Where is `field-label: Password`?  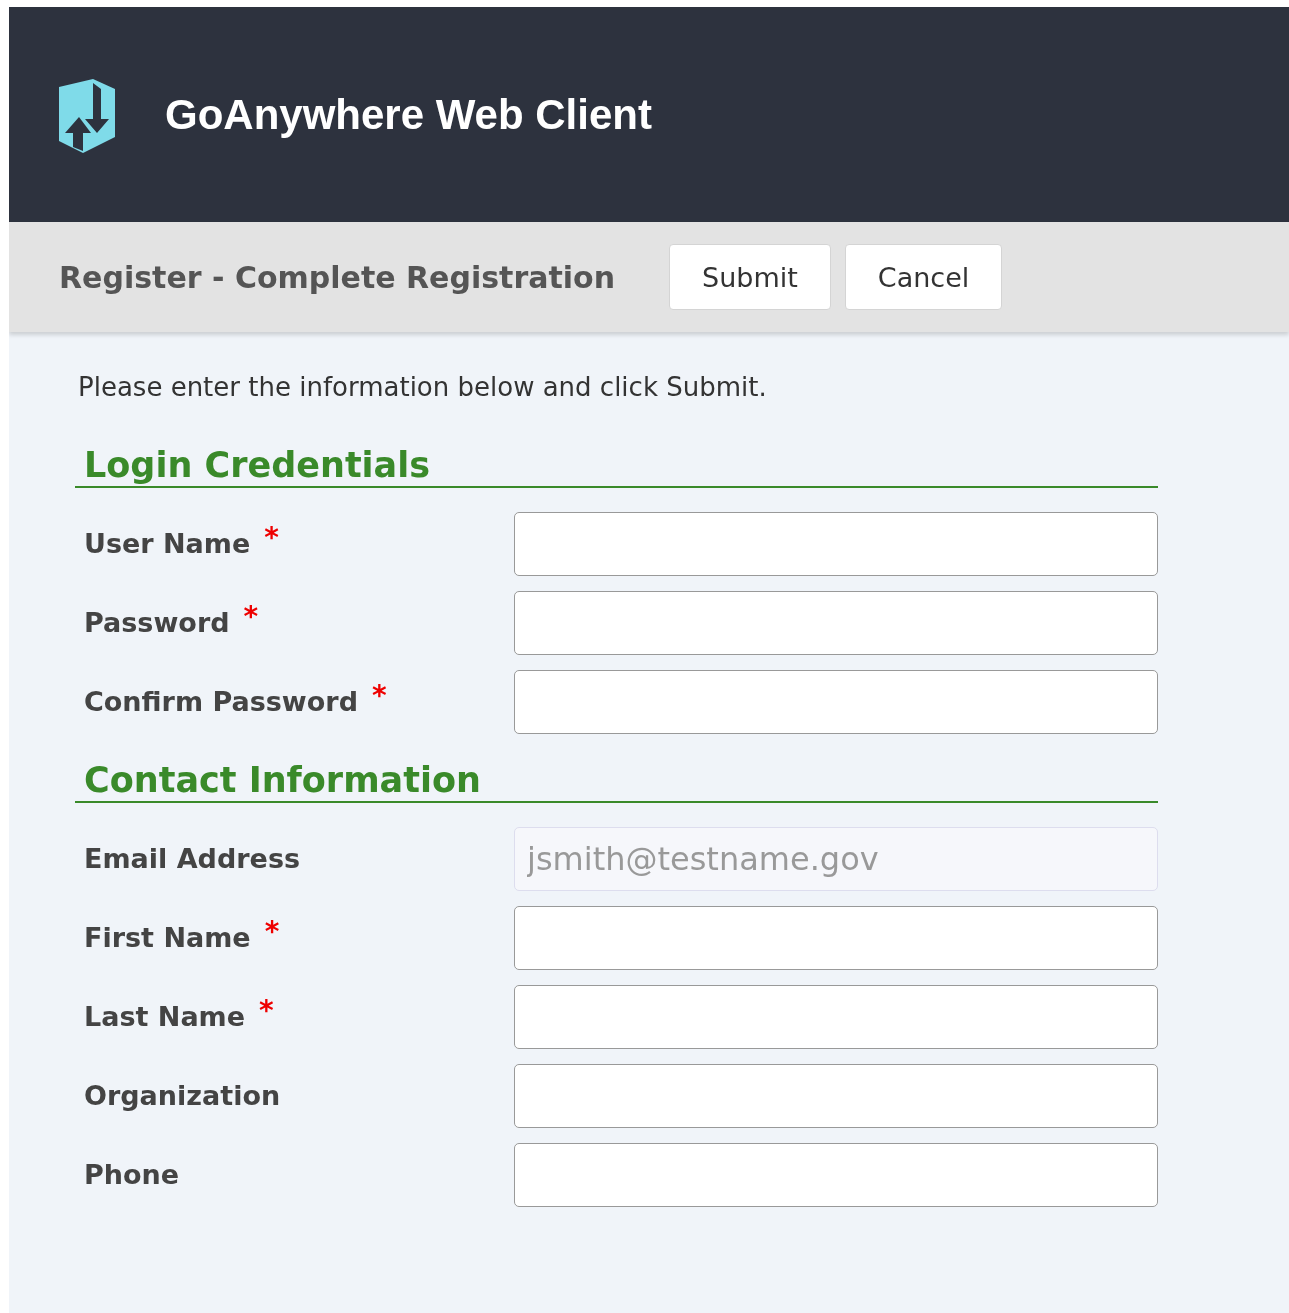
field-label: Password is located at coordinates (157, 622).